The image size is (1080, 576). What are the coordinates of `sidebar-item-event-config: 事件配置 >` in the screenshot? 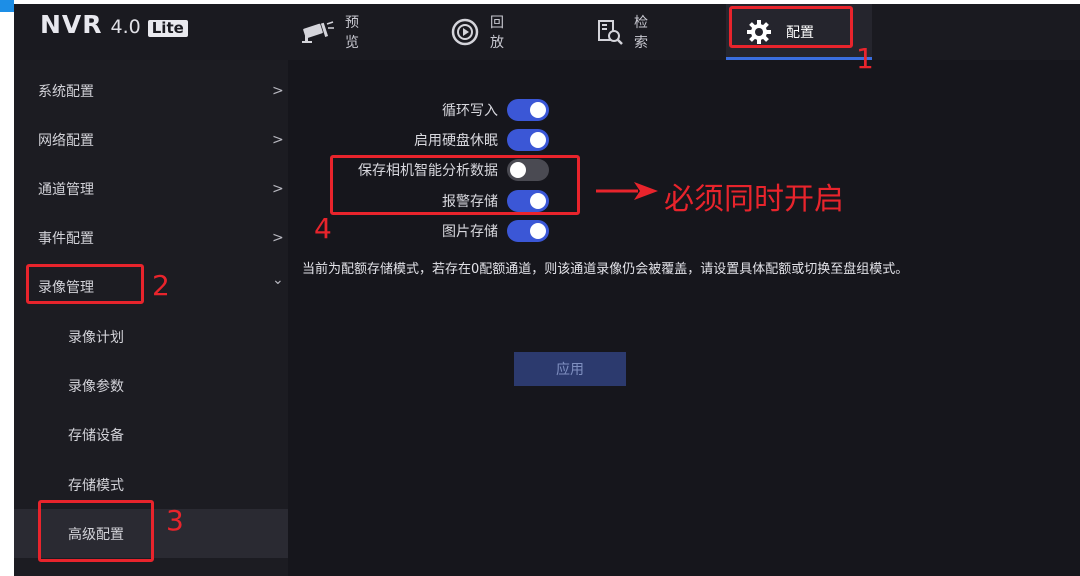 It's located at (151, 237).